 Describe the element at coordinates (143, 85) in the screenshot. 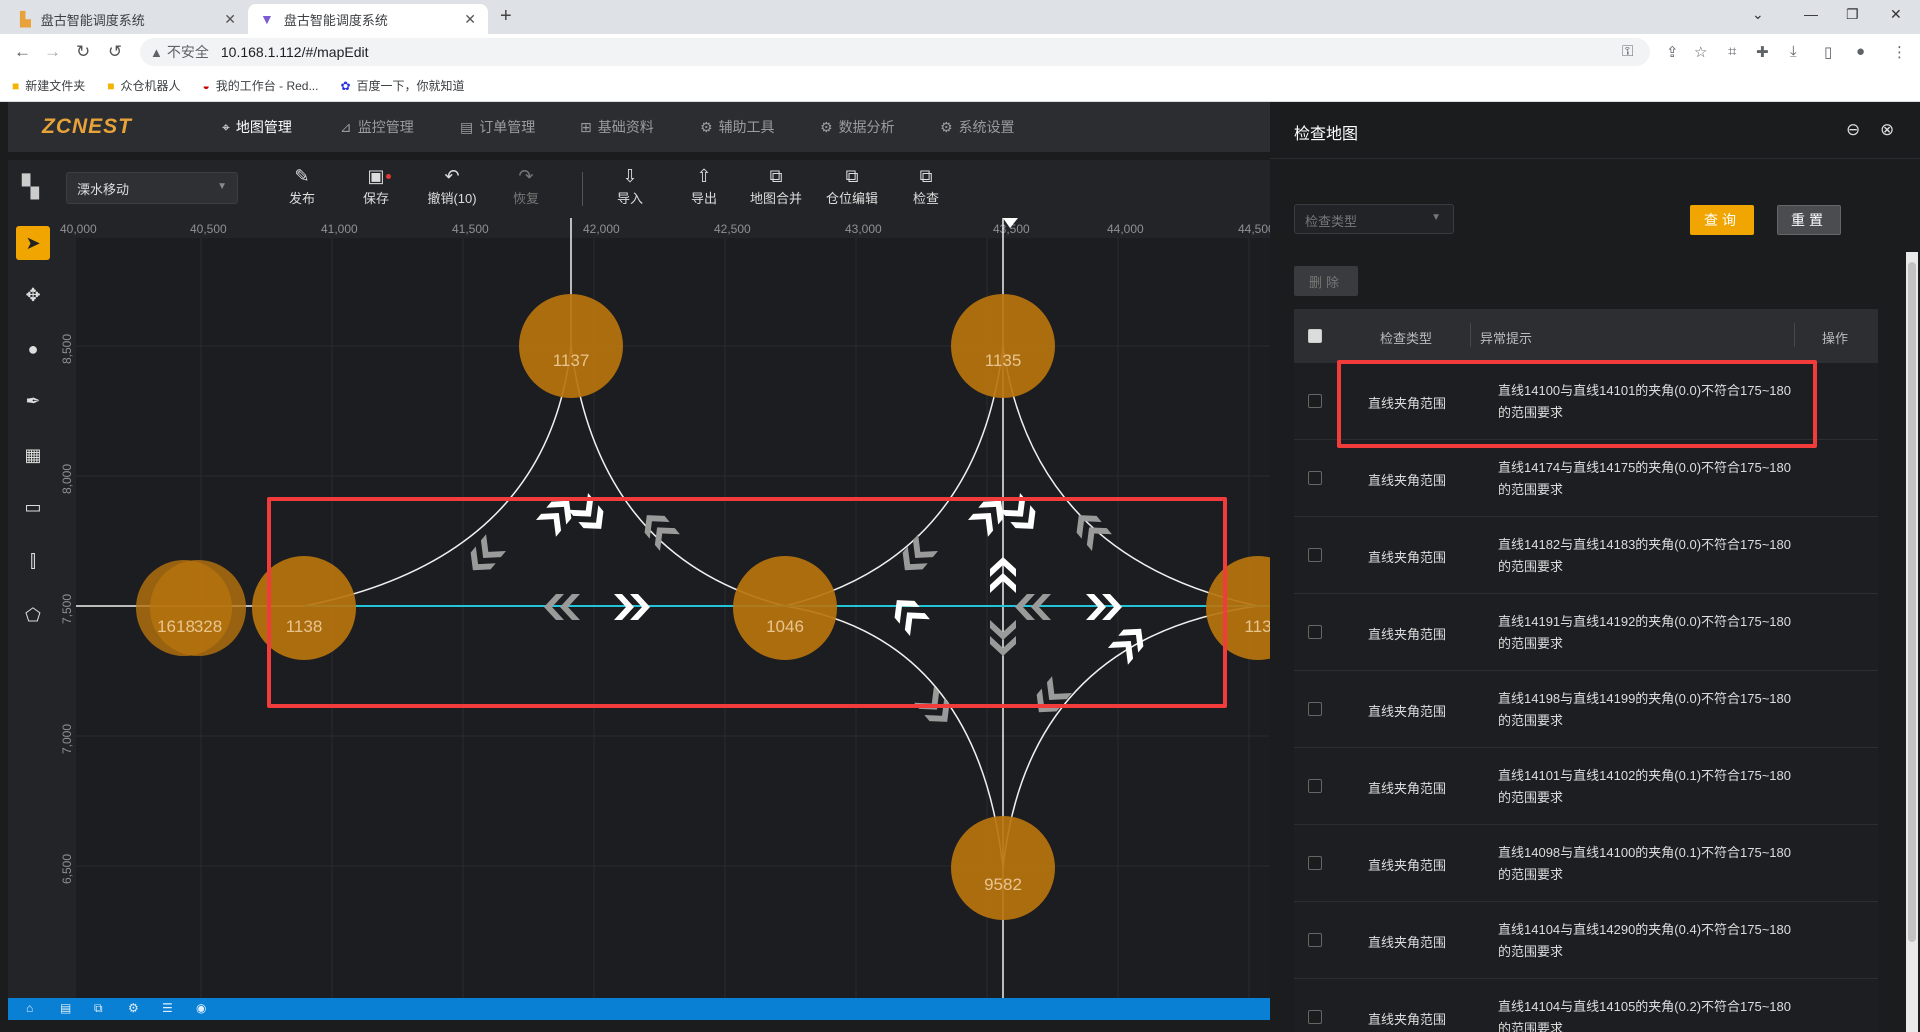

I see `bookmark-item: ■ 众仓机器人` at that location.